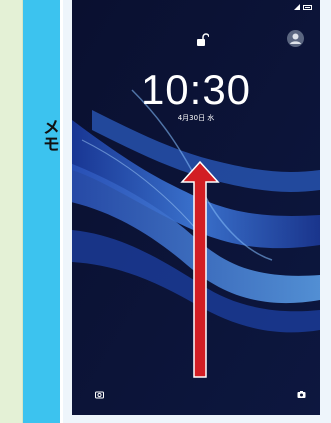  Describe the element at coordinates (49, 135) in the screenshot. I see `memo-label: メモ` at that location.